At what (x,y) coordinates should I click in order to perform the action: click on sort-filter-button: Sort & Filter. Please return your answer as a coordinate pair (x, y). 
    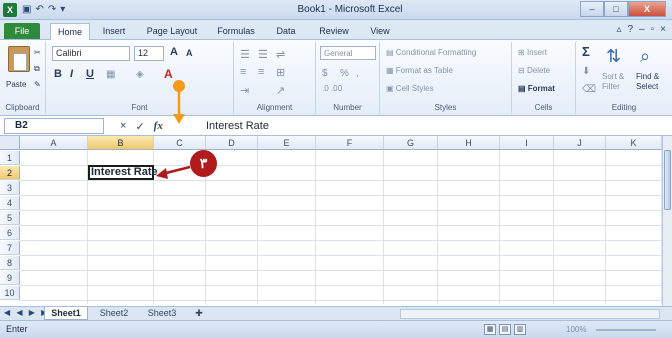
    Looking at the image, I should click on (617, 82).